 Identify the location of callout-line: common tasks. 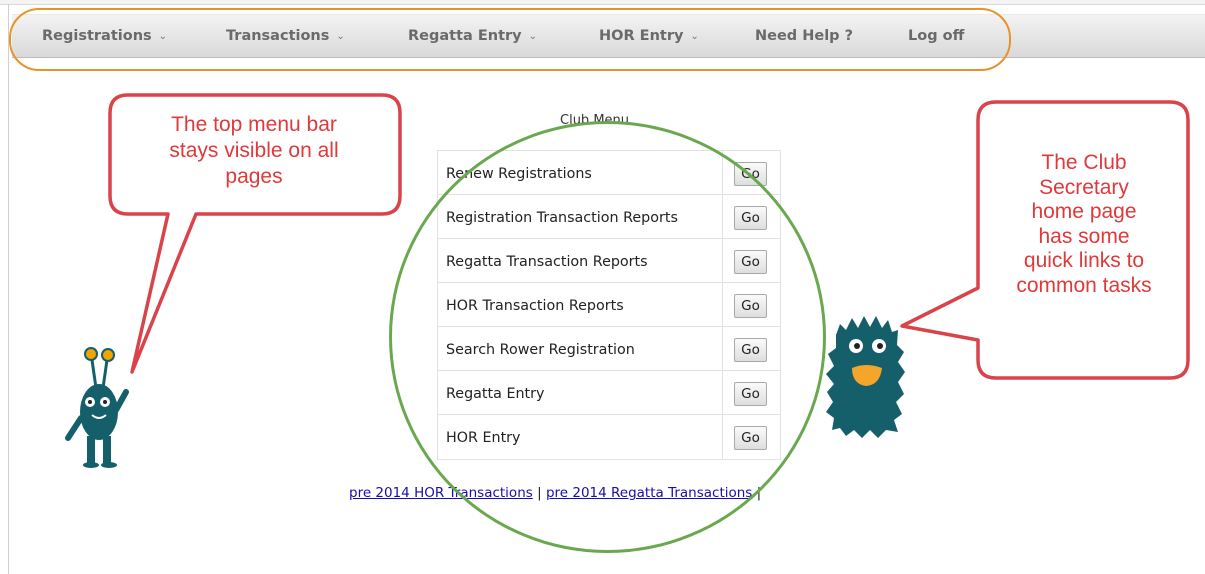
(1084, 285).